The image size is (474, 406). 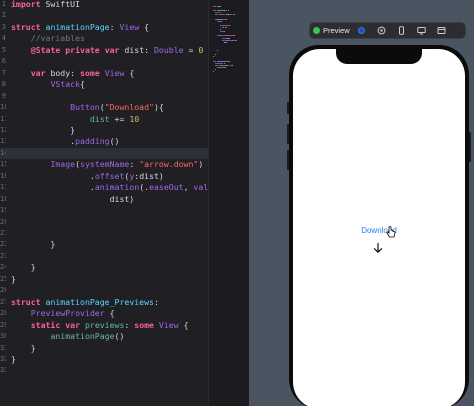 What do you see at coordinates (104, 50) in the screenshot?
I see `code-line: 5 @State private var dist: Double = 0` at bounding box center [104, 50].